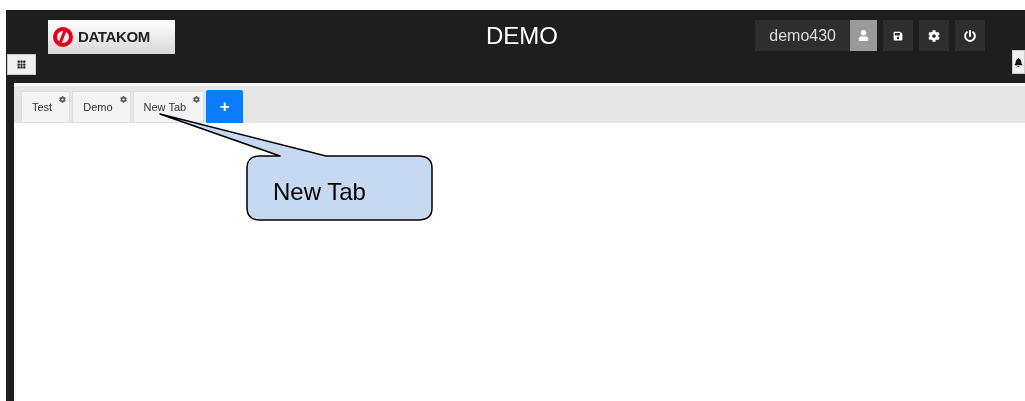  I want to click on save-button, so click(898, 35).